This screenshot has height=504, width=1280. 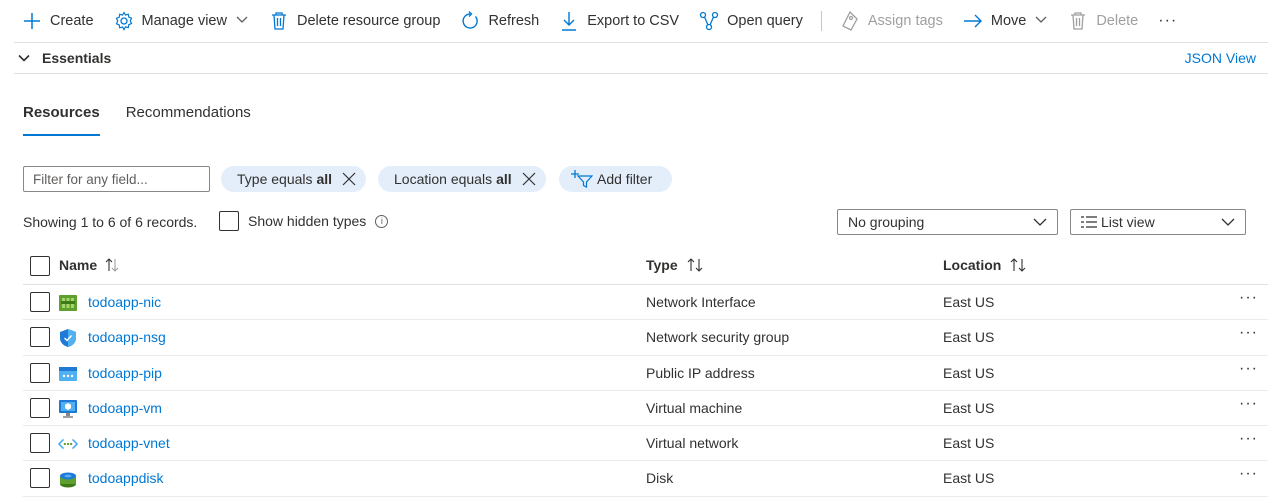 I want to click on grouping-value: No grouping, so click(x=886, y=222).